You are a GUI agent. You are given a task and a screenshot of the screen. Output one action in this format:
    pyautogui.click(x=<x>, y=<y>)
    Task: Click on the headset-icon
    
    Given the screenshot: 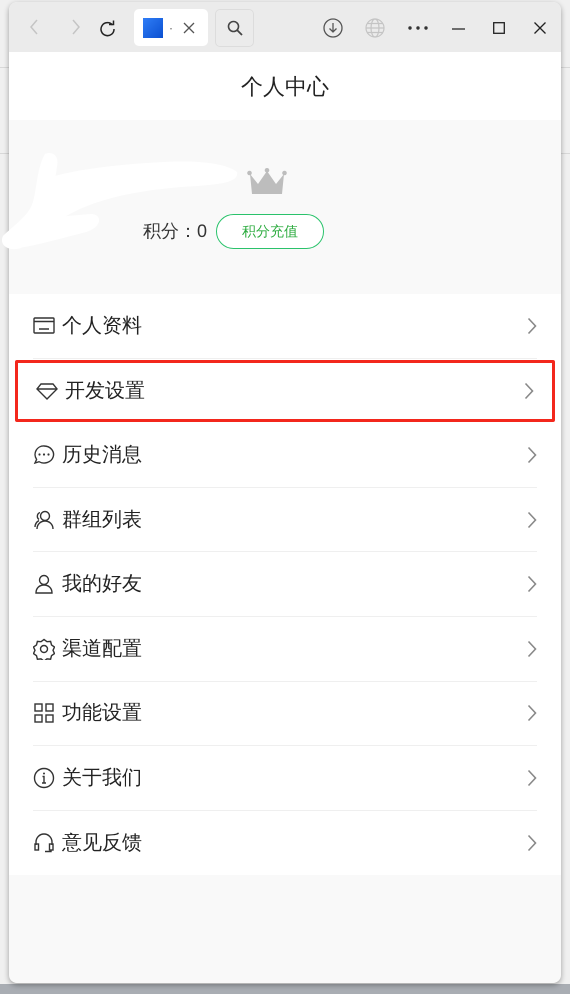 What is the action you would take?
    pyautogui.click(x=44, y=843)
    